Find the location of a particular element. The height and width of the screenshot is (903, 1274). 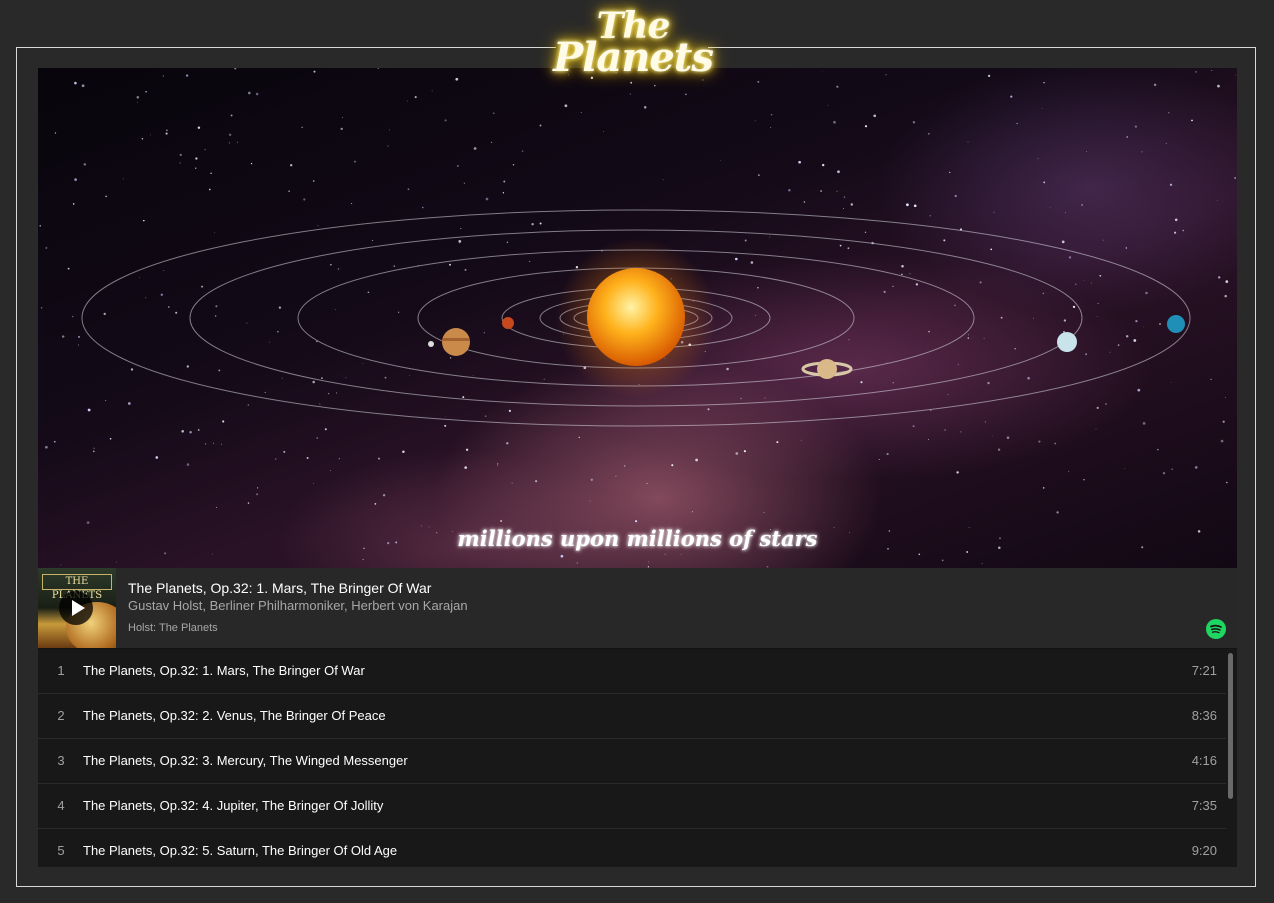

planet-neptune is located at coordinates (1176, 324).